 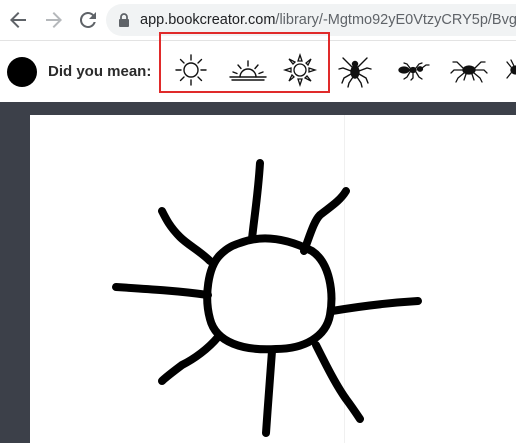 I want to click on reload-button, so click(x=88, y=20).